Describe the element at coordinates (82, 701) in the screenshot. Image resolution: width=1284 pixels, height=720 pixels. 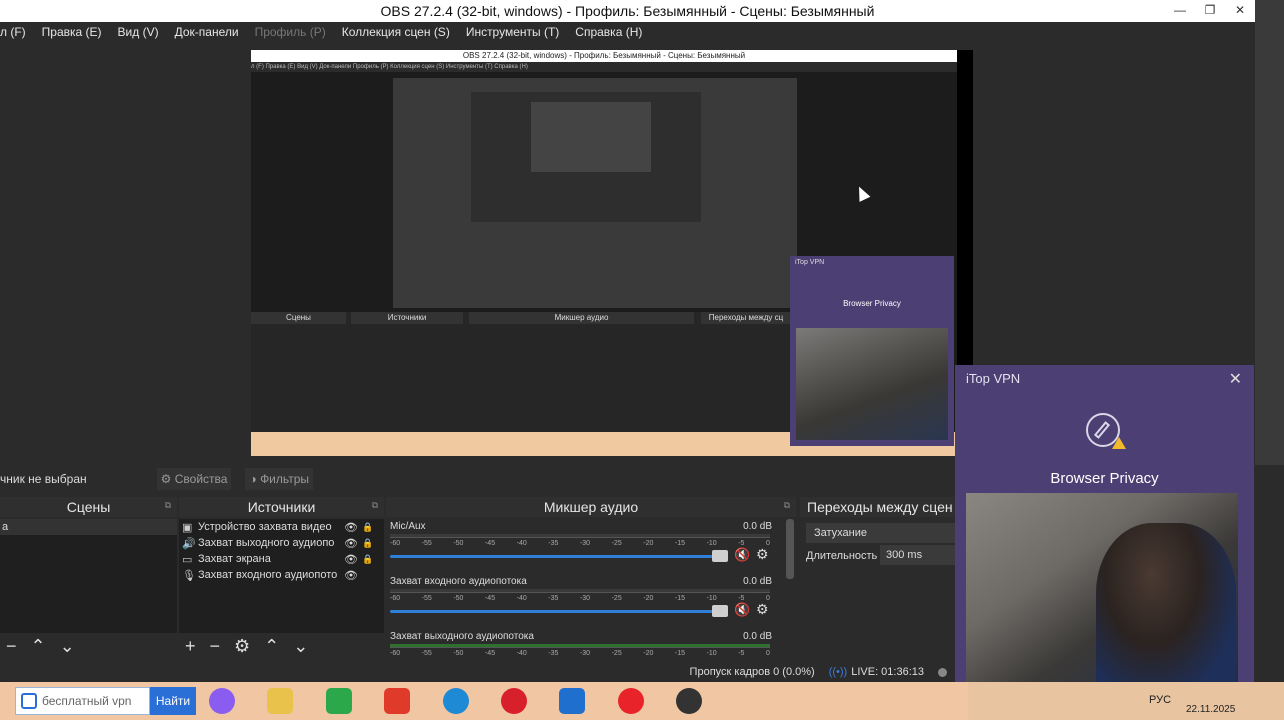
I see `search-input: бесплатный vpn` at that location.